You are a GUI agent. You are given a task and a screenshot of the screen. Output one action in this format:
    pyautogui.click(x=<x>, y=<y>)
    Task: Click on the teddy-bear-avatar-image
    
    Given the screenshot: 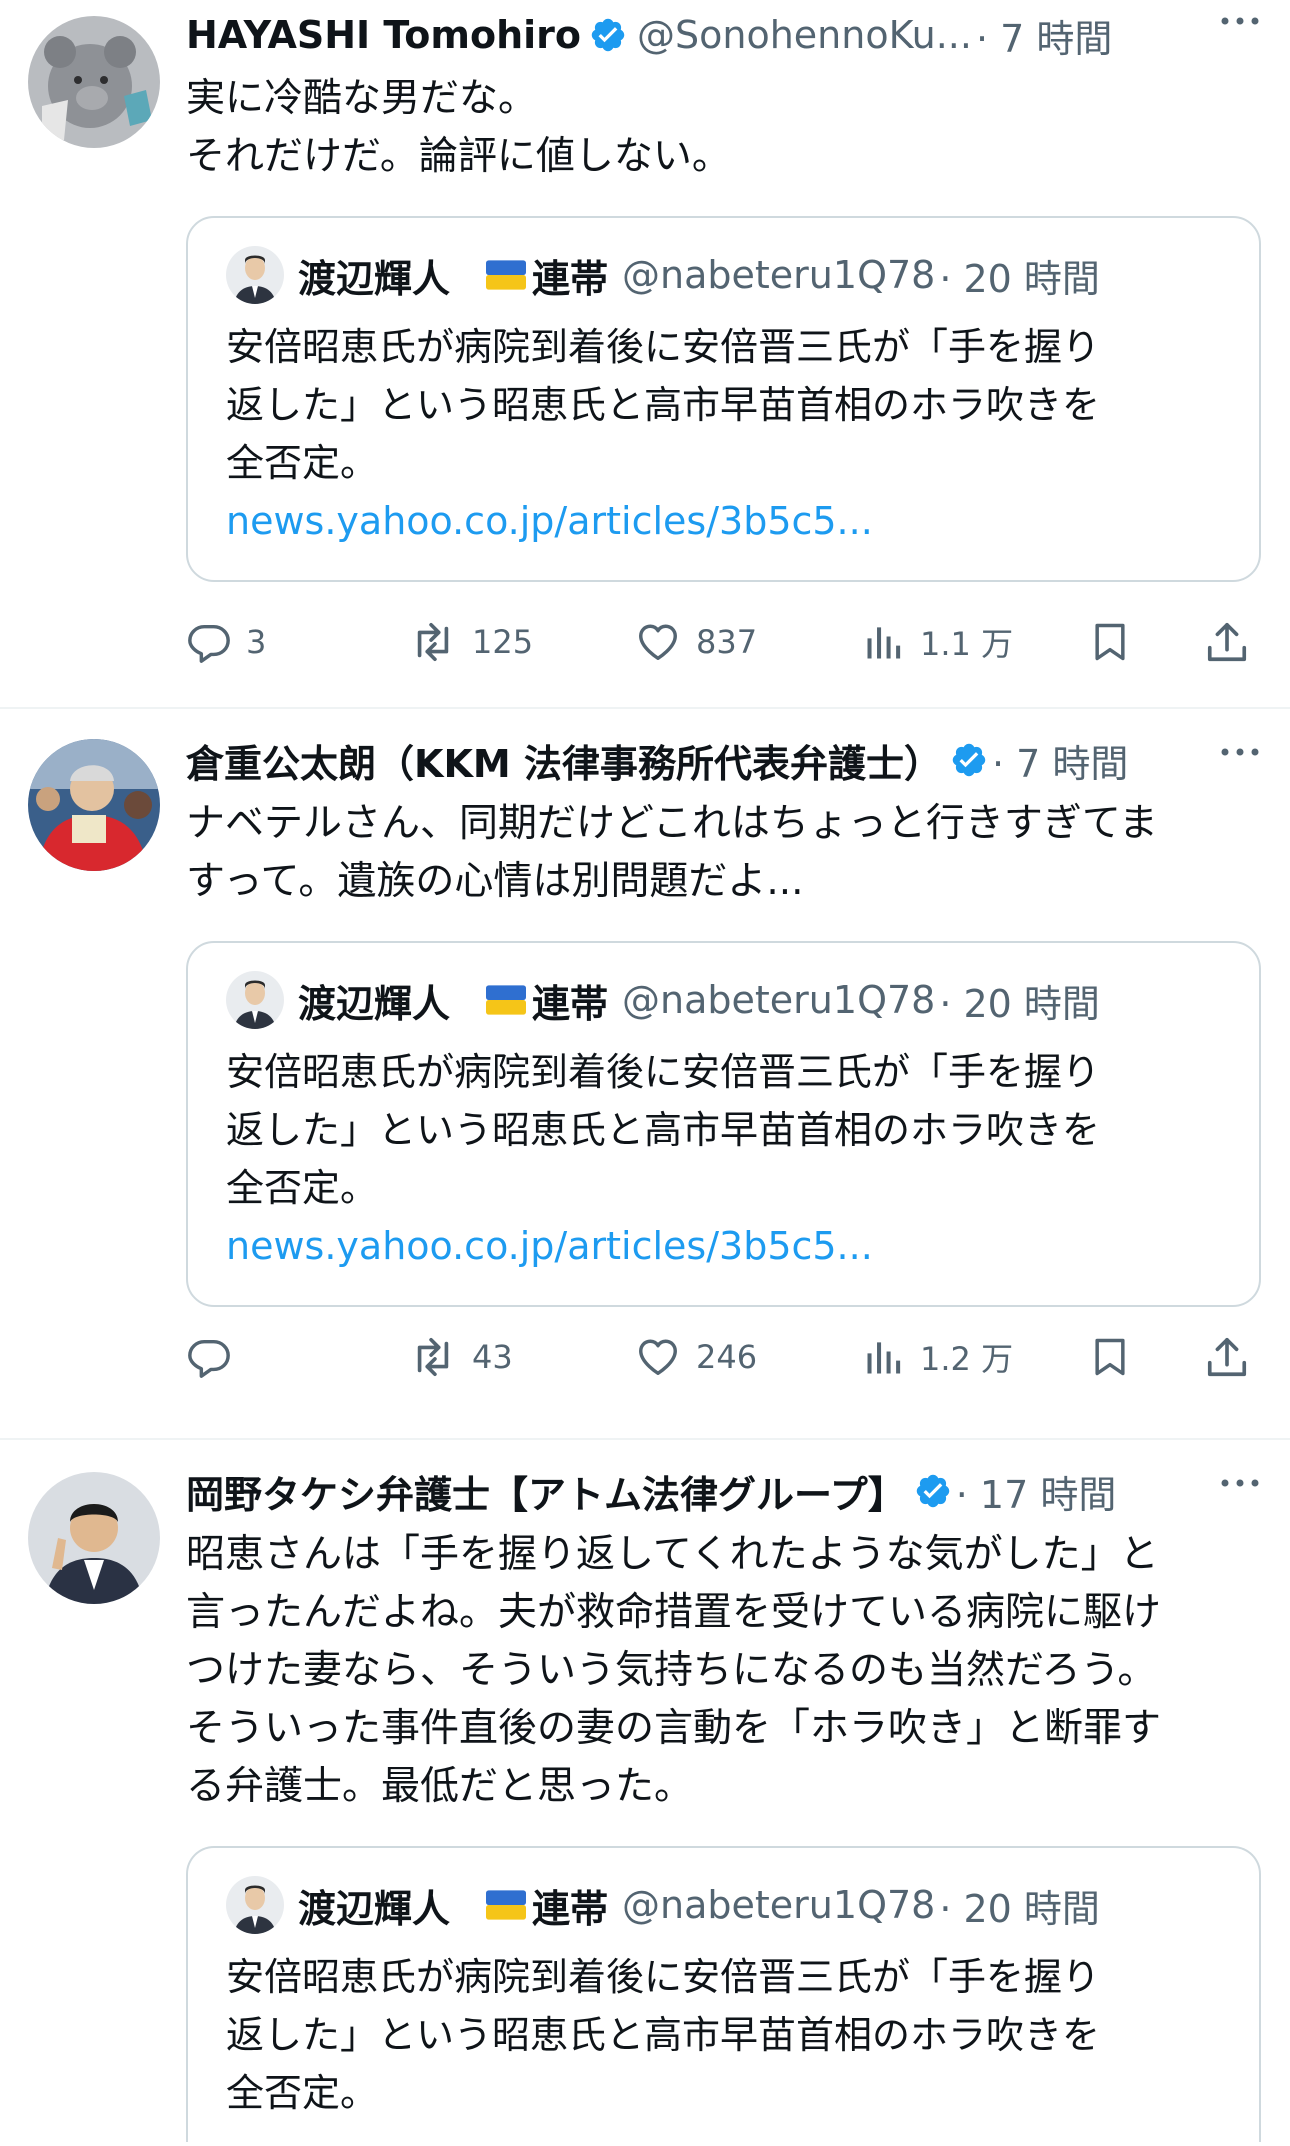 What is the action you would take?
    pyautogui.click(x=94, y=82)
    